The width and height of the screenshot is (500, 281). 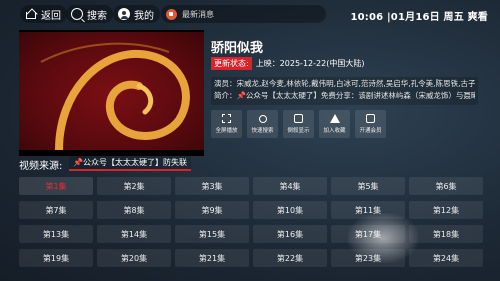 I want to click on episode-button: 第22集, so click(x=290, y=258).